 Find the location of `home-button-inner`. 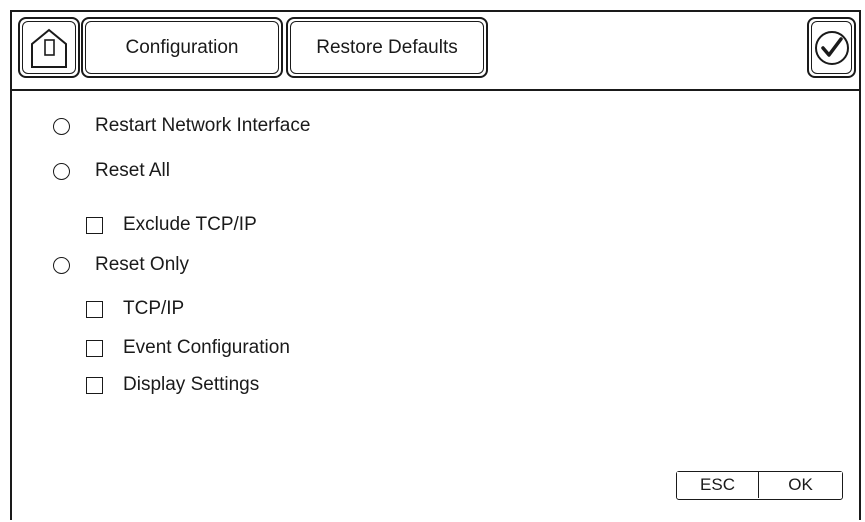

home-button-inner is located at coordinates (49, 47).